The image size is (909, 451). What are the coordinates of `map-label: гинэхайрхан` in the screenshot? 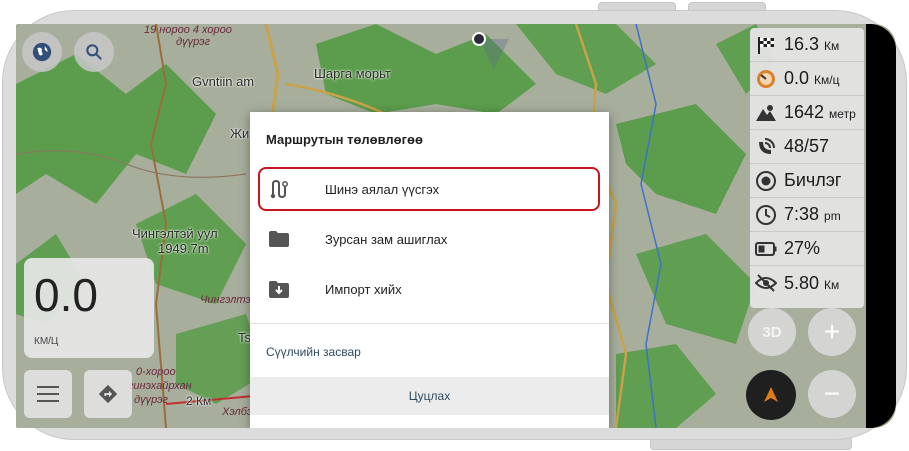 It's located at (160, 386).